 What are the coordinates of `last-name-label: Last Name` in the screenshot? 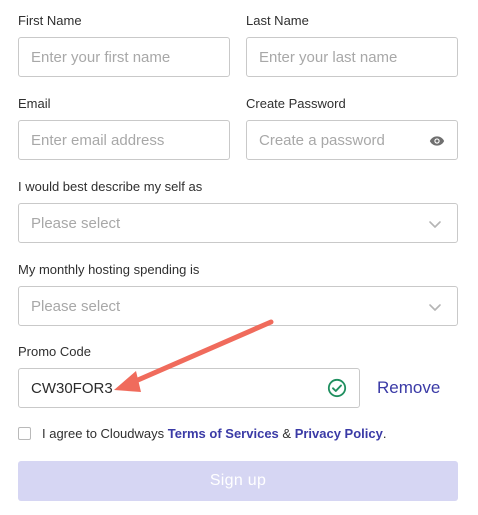 It's located at (277, 20).